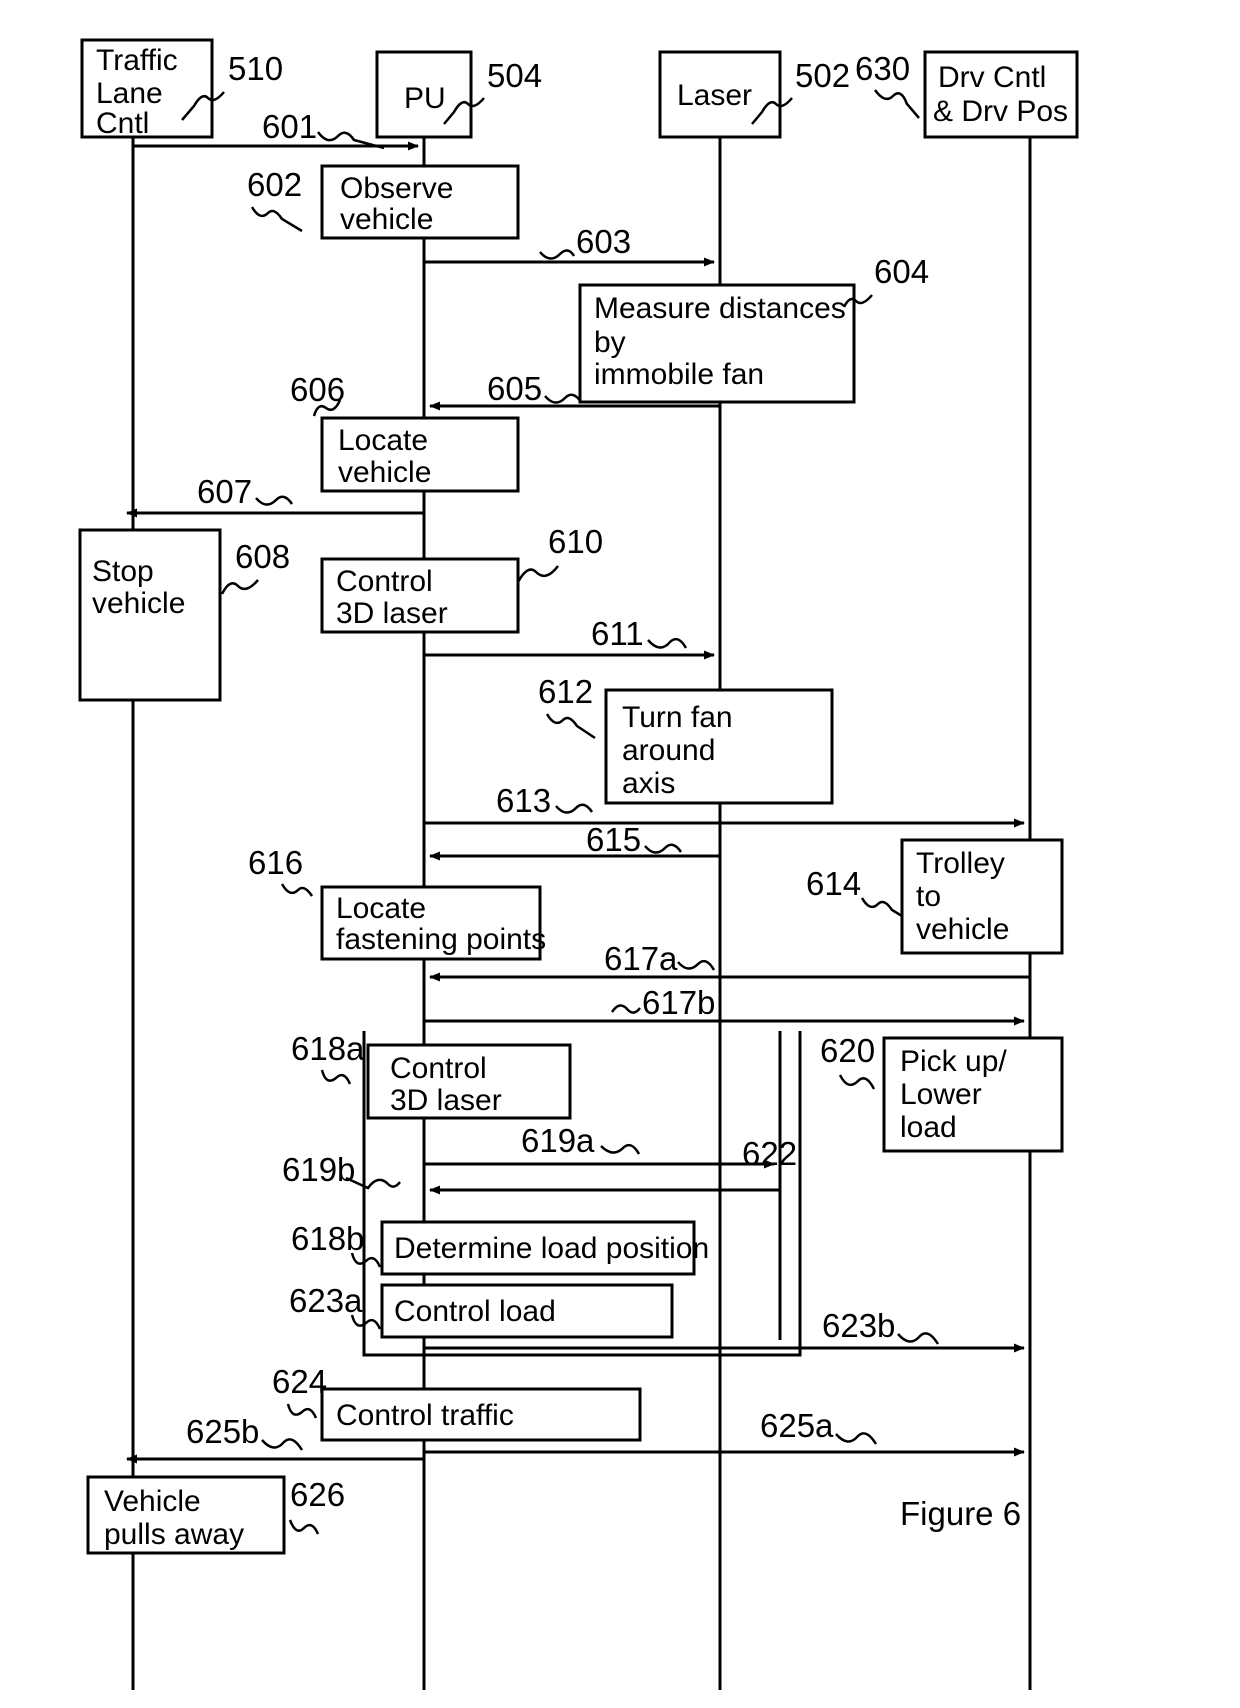  What do you see at coordinates (425, 98) in the screenshot?
I see `node-pu-label: PU` at bounding box center [425, 98].